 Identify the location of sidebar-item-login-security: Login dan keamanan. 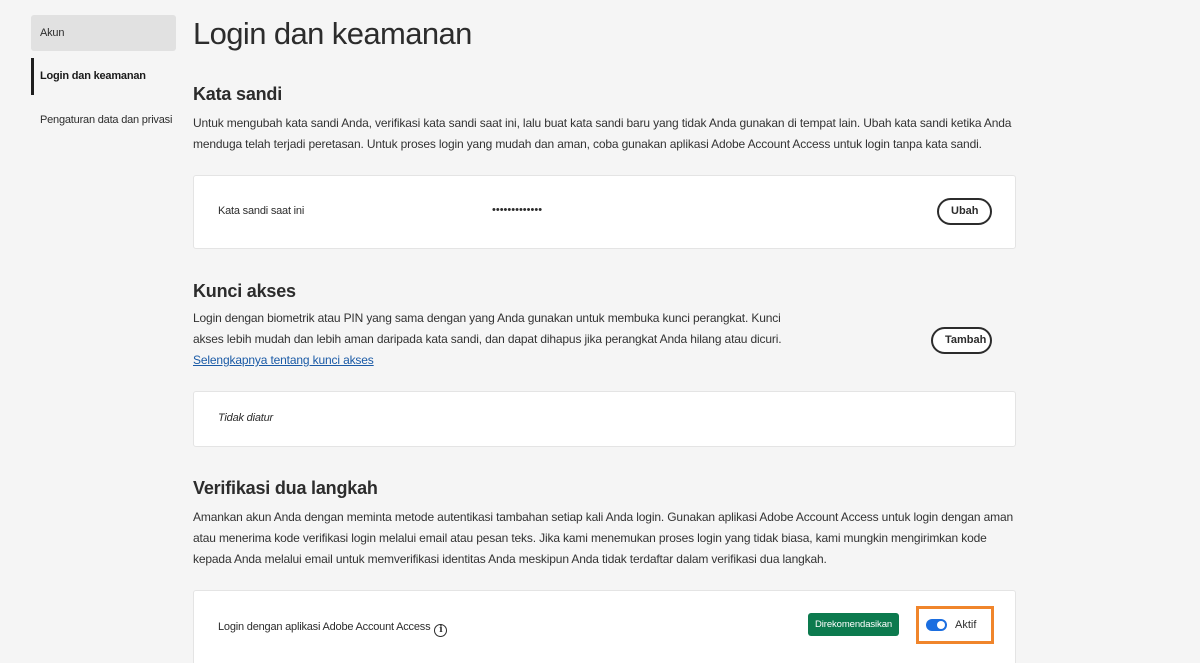
(103, 76).